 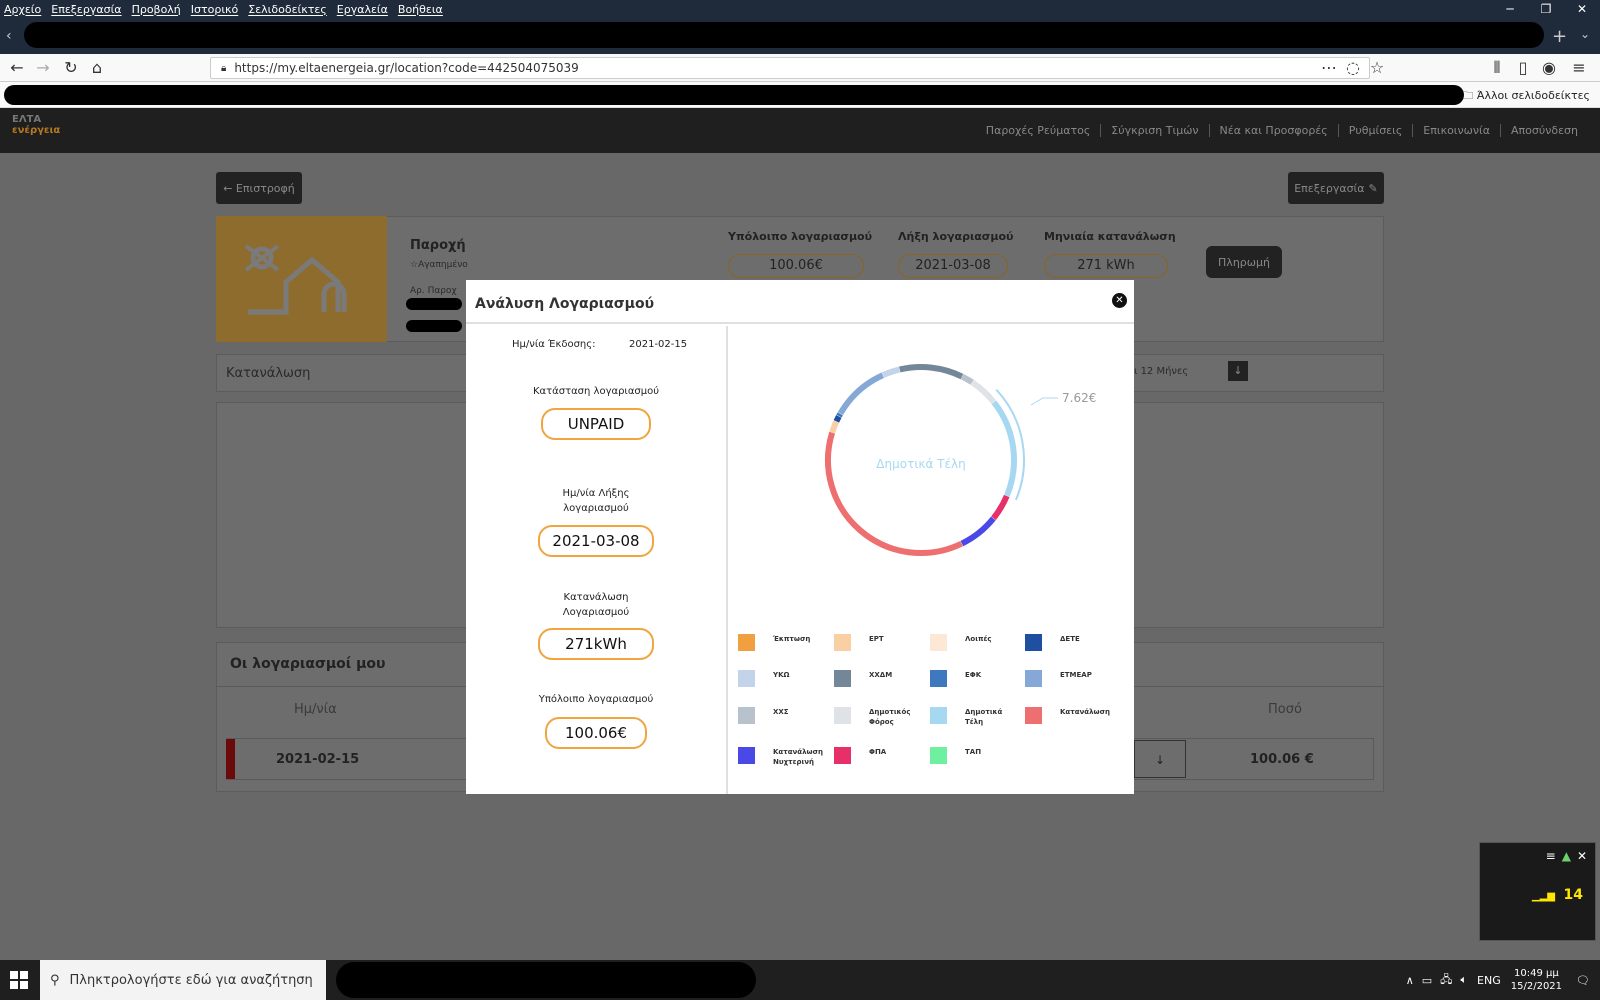 What do you see at coordinates (1273, 130) in the screenshot?
I see `nav-news: Νέα και Προσφορές` at bounding box center [1273, 130].